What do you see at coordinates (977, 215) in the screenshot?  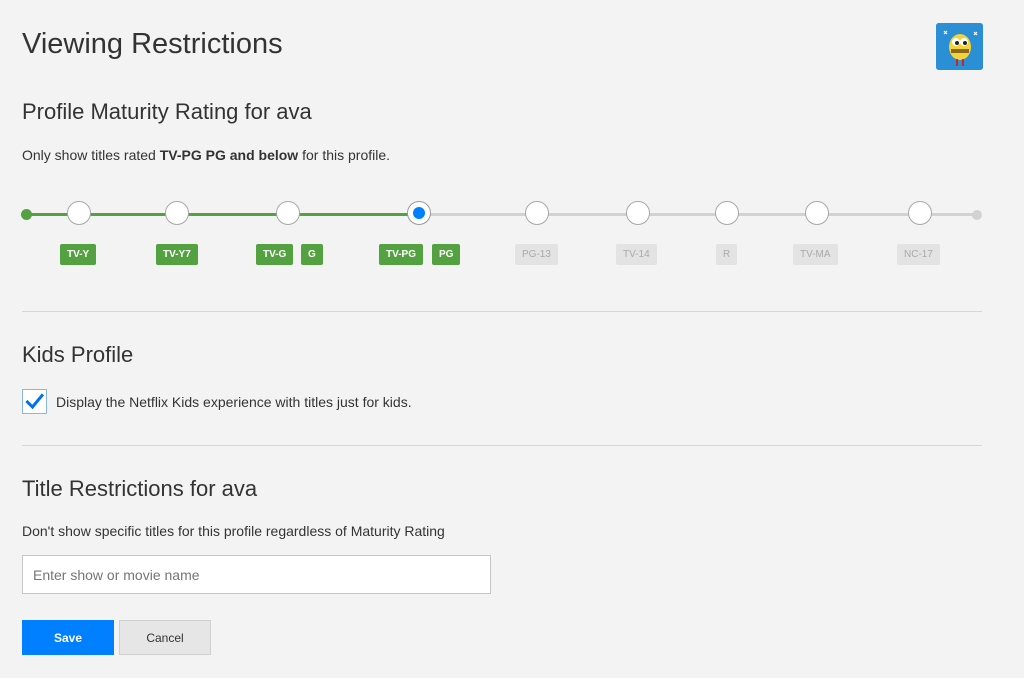 I see `slider-end-dot` at bounding box center [977, 215].